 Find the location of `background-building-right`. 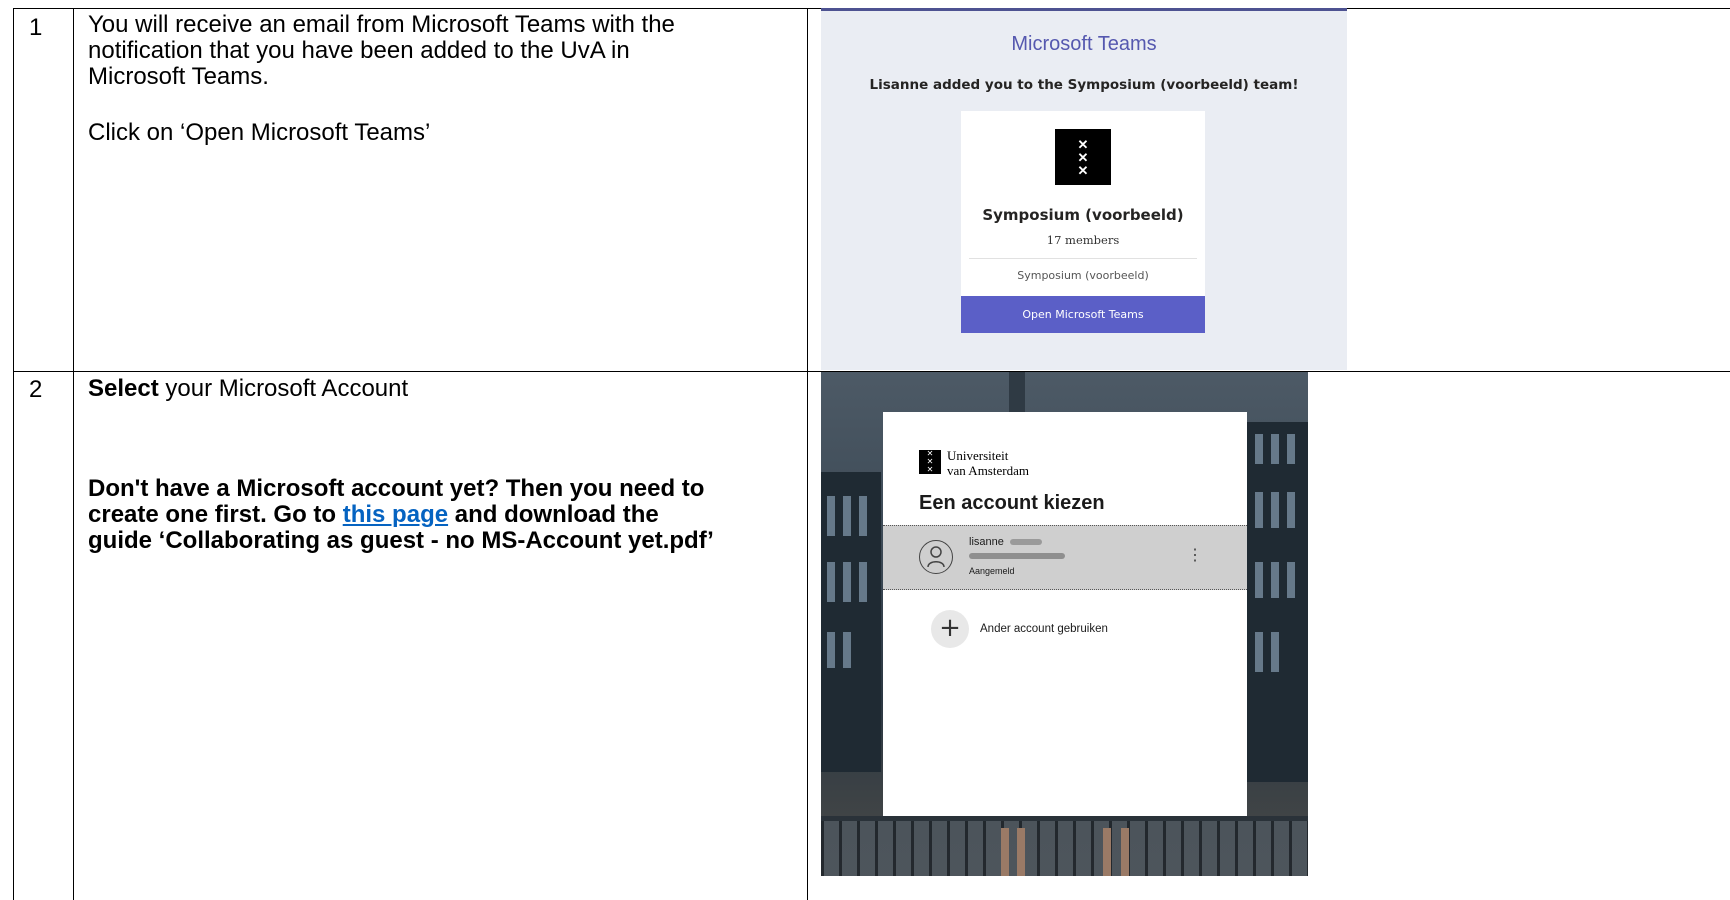

background-building-right is located at coordinates (1277, 602).